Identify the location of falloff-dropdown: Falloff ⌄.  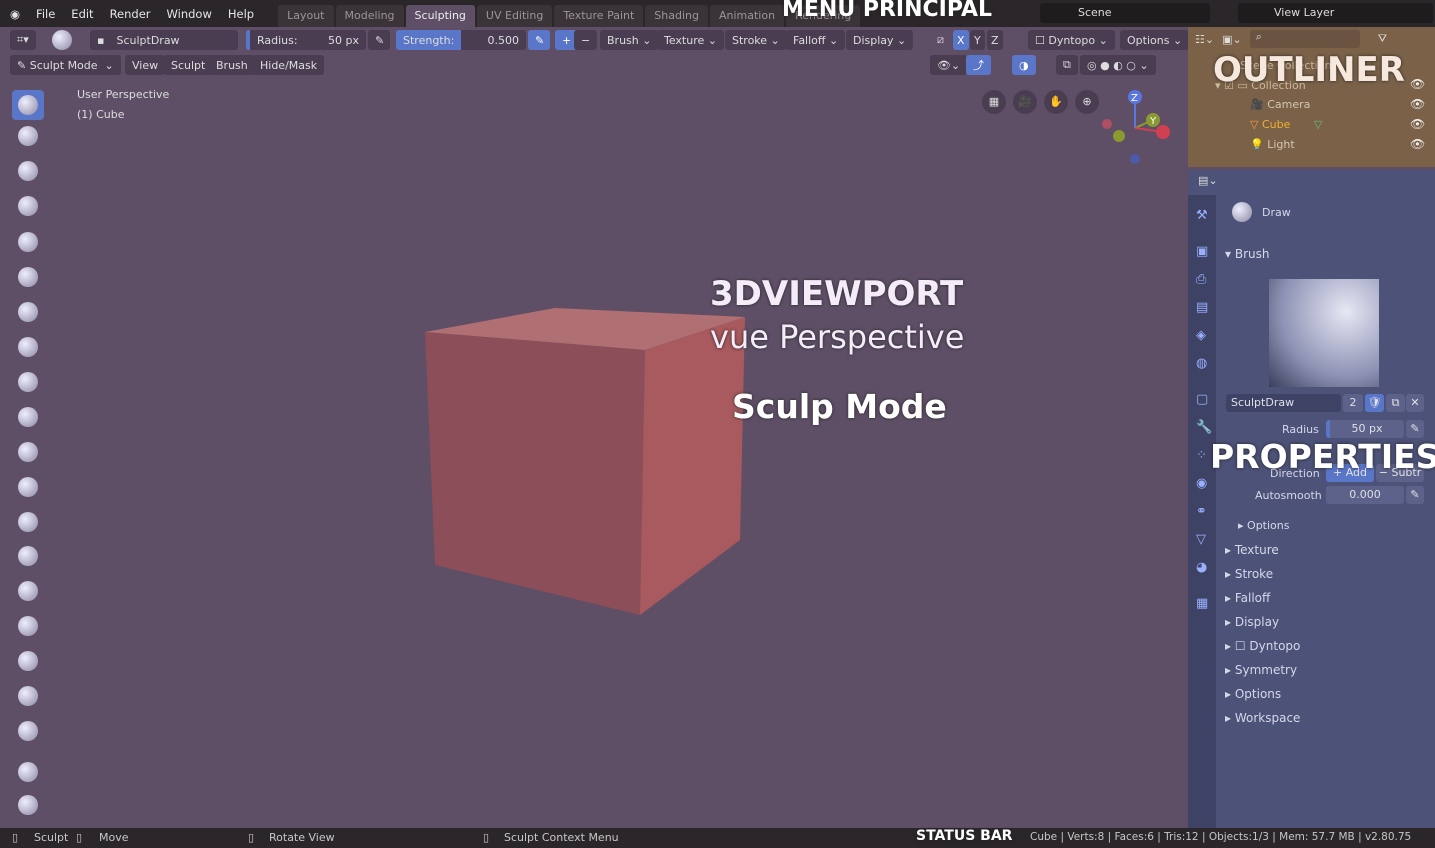
(816, 40).